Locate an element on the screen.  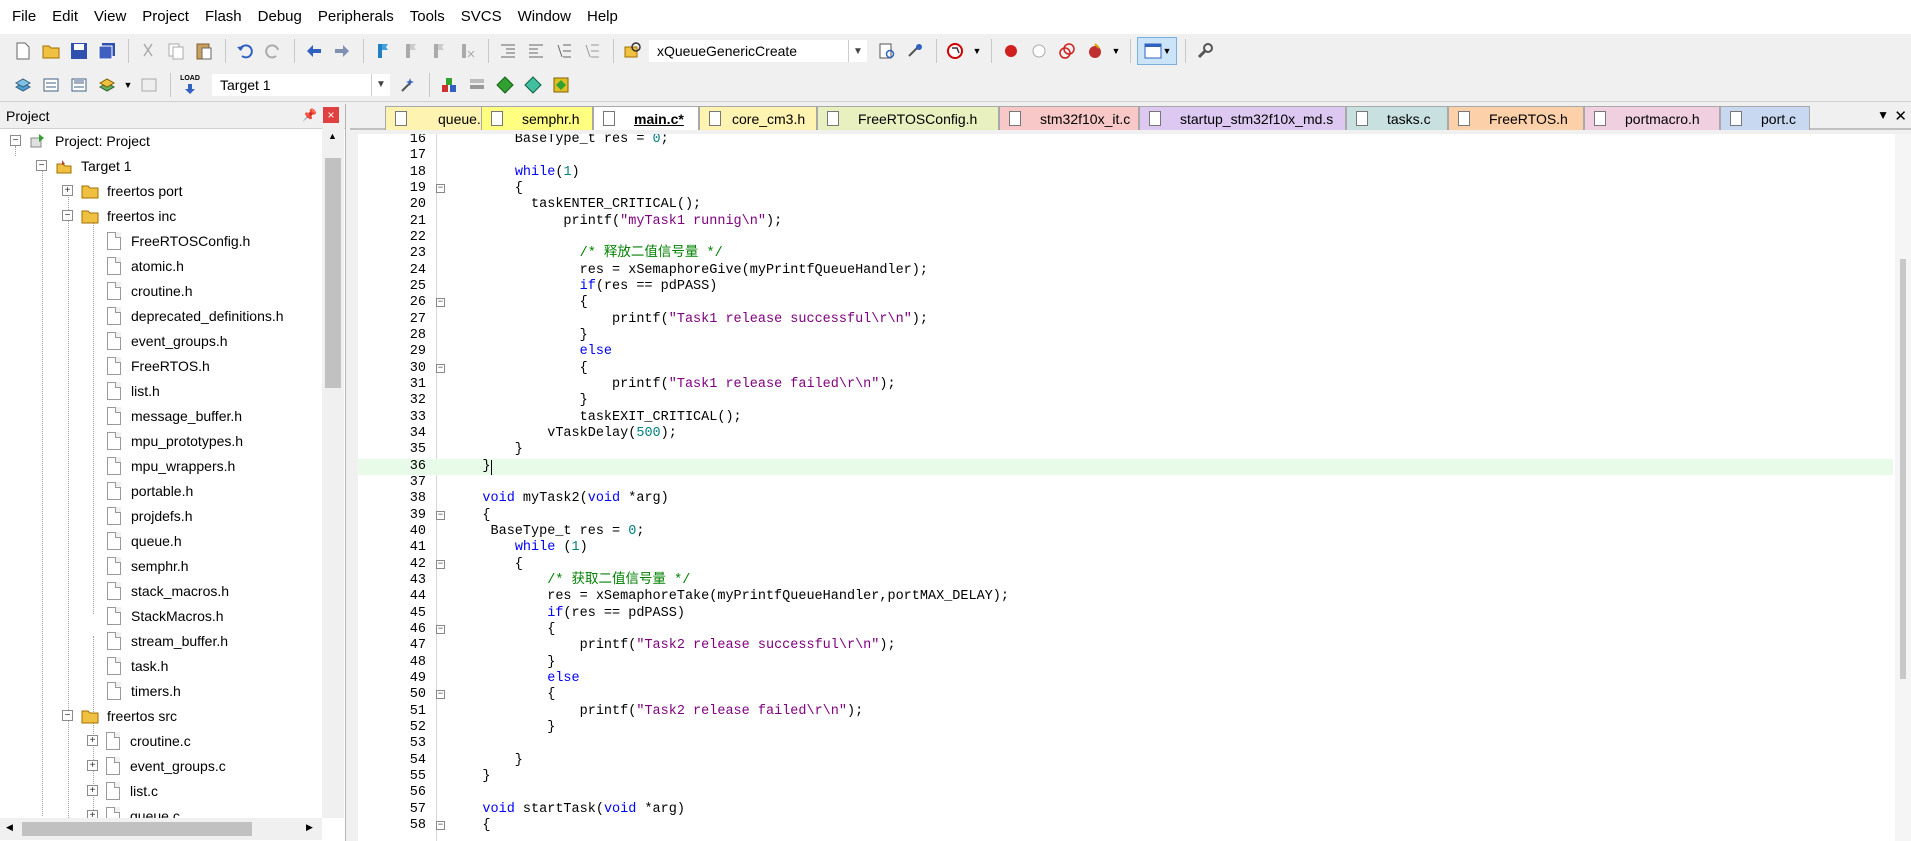
breakpoint-enable-icon is located at coordinates (1039, 51).